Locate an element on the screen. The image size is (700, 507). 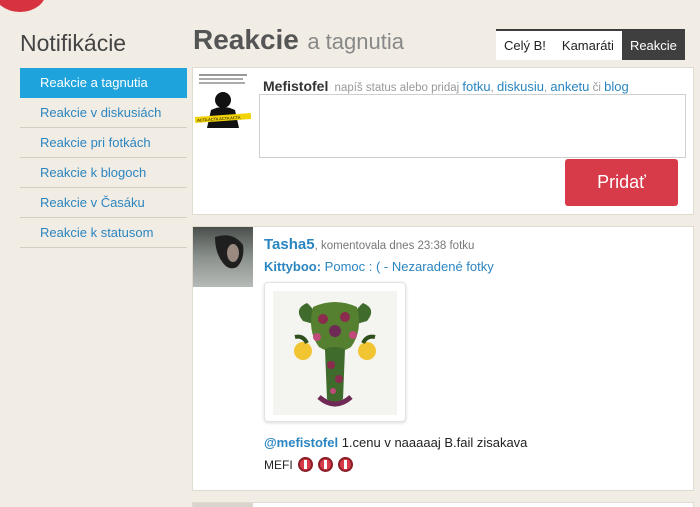
separator-or: či is located at coordinates (596, 88).